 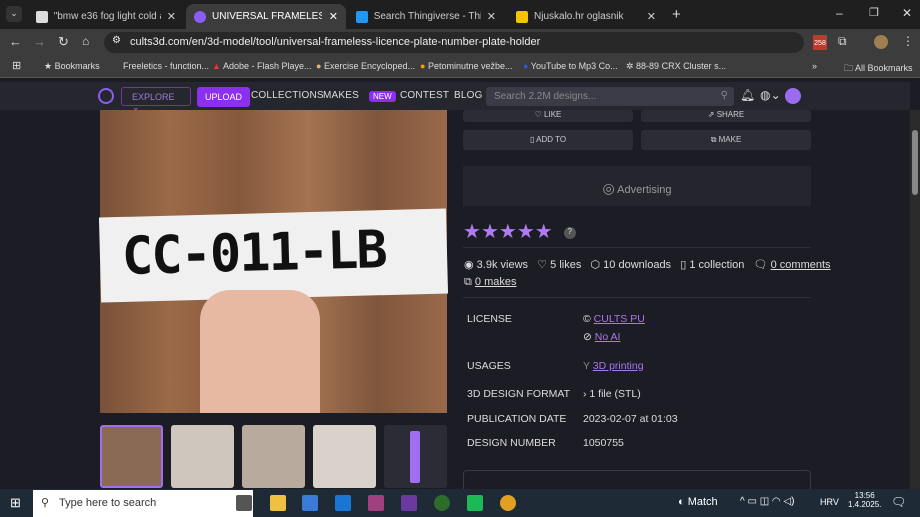 What do you see at coordinates (224, 97) in the screenshot?
I see `upload-button: UPLOAD` at bounding box center [224, 97].